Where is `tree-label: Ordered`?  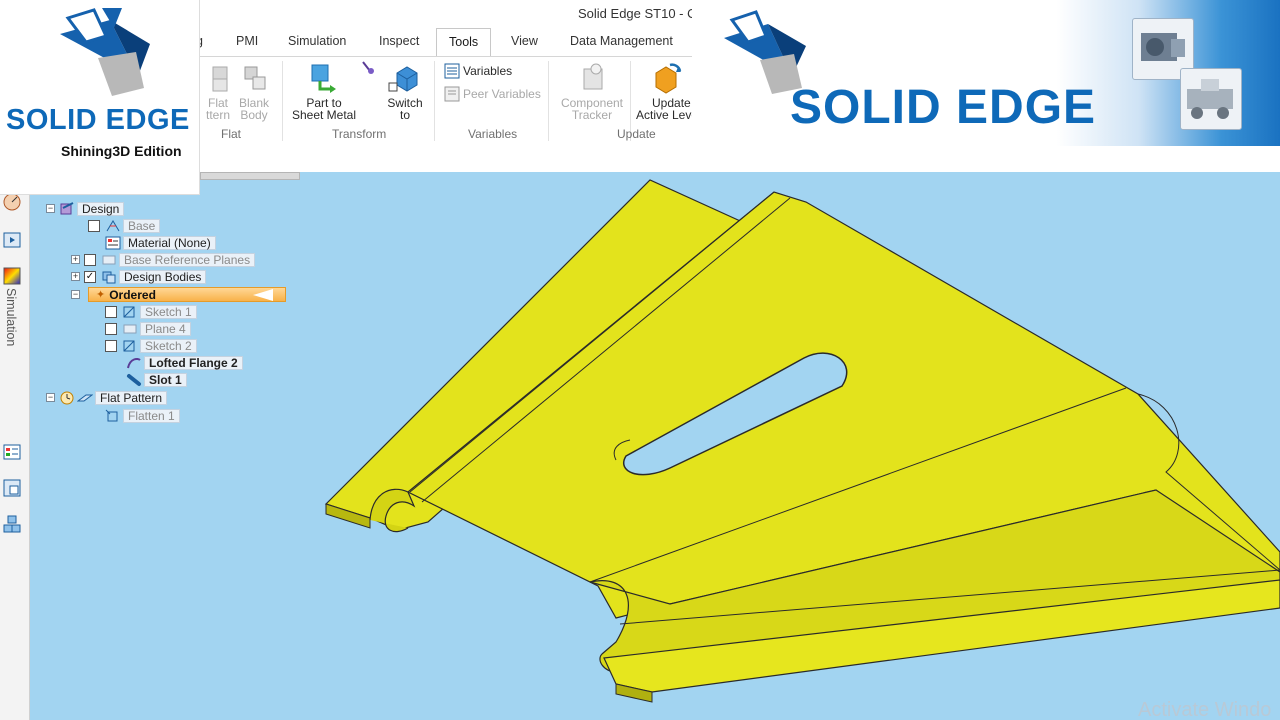 tree-label: Ordered is located at coordinates (132, 294).